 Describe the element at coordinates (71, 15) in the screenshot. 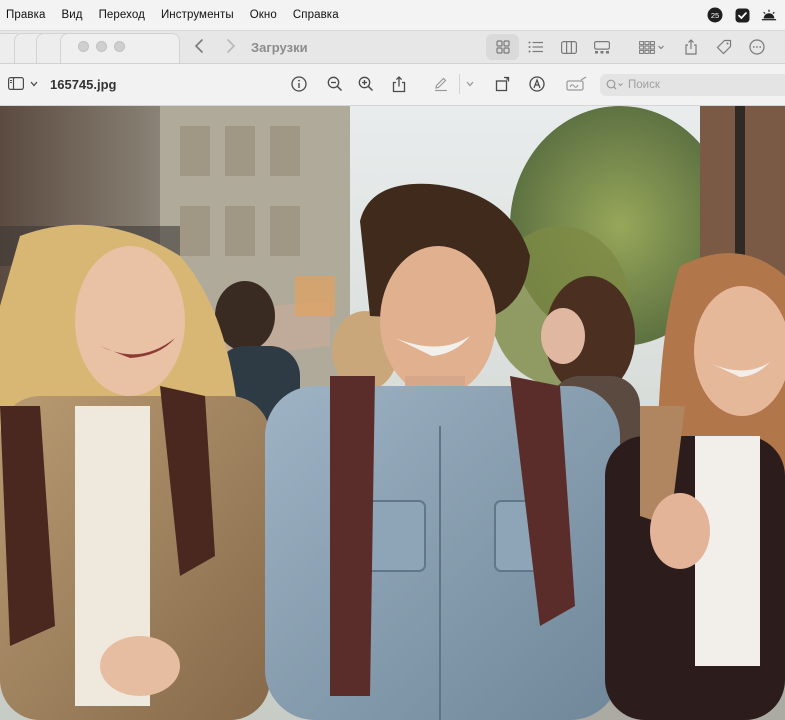

I see `menu-view: Вид` at that location.